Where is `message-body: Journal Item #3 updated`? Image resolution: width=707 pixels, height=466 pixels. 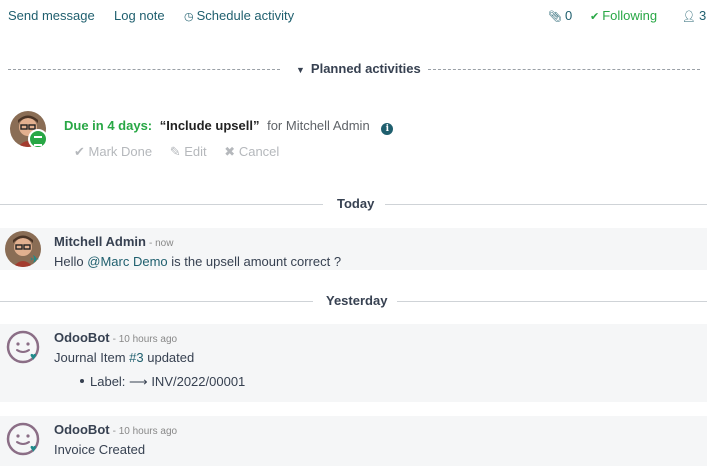 message-body: Journal Item #3 updated is located at coordinates (124, 357).